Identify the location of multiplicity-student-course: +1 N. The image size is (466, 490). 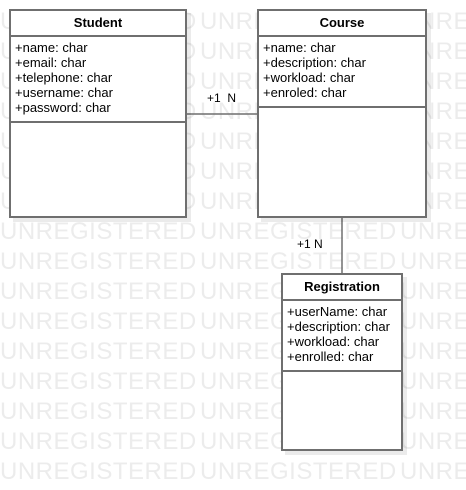
(222, 98).